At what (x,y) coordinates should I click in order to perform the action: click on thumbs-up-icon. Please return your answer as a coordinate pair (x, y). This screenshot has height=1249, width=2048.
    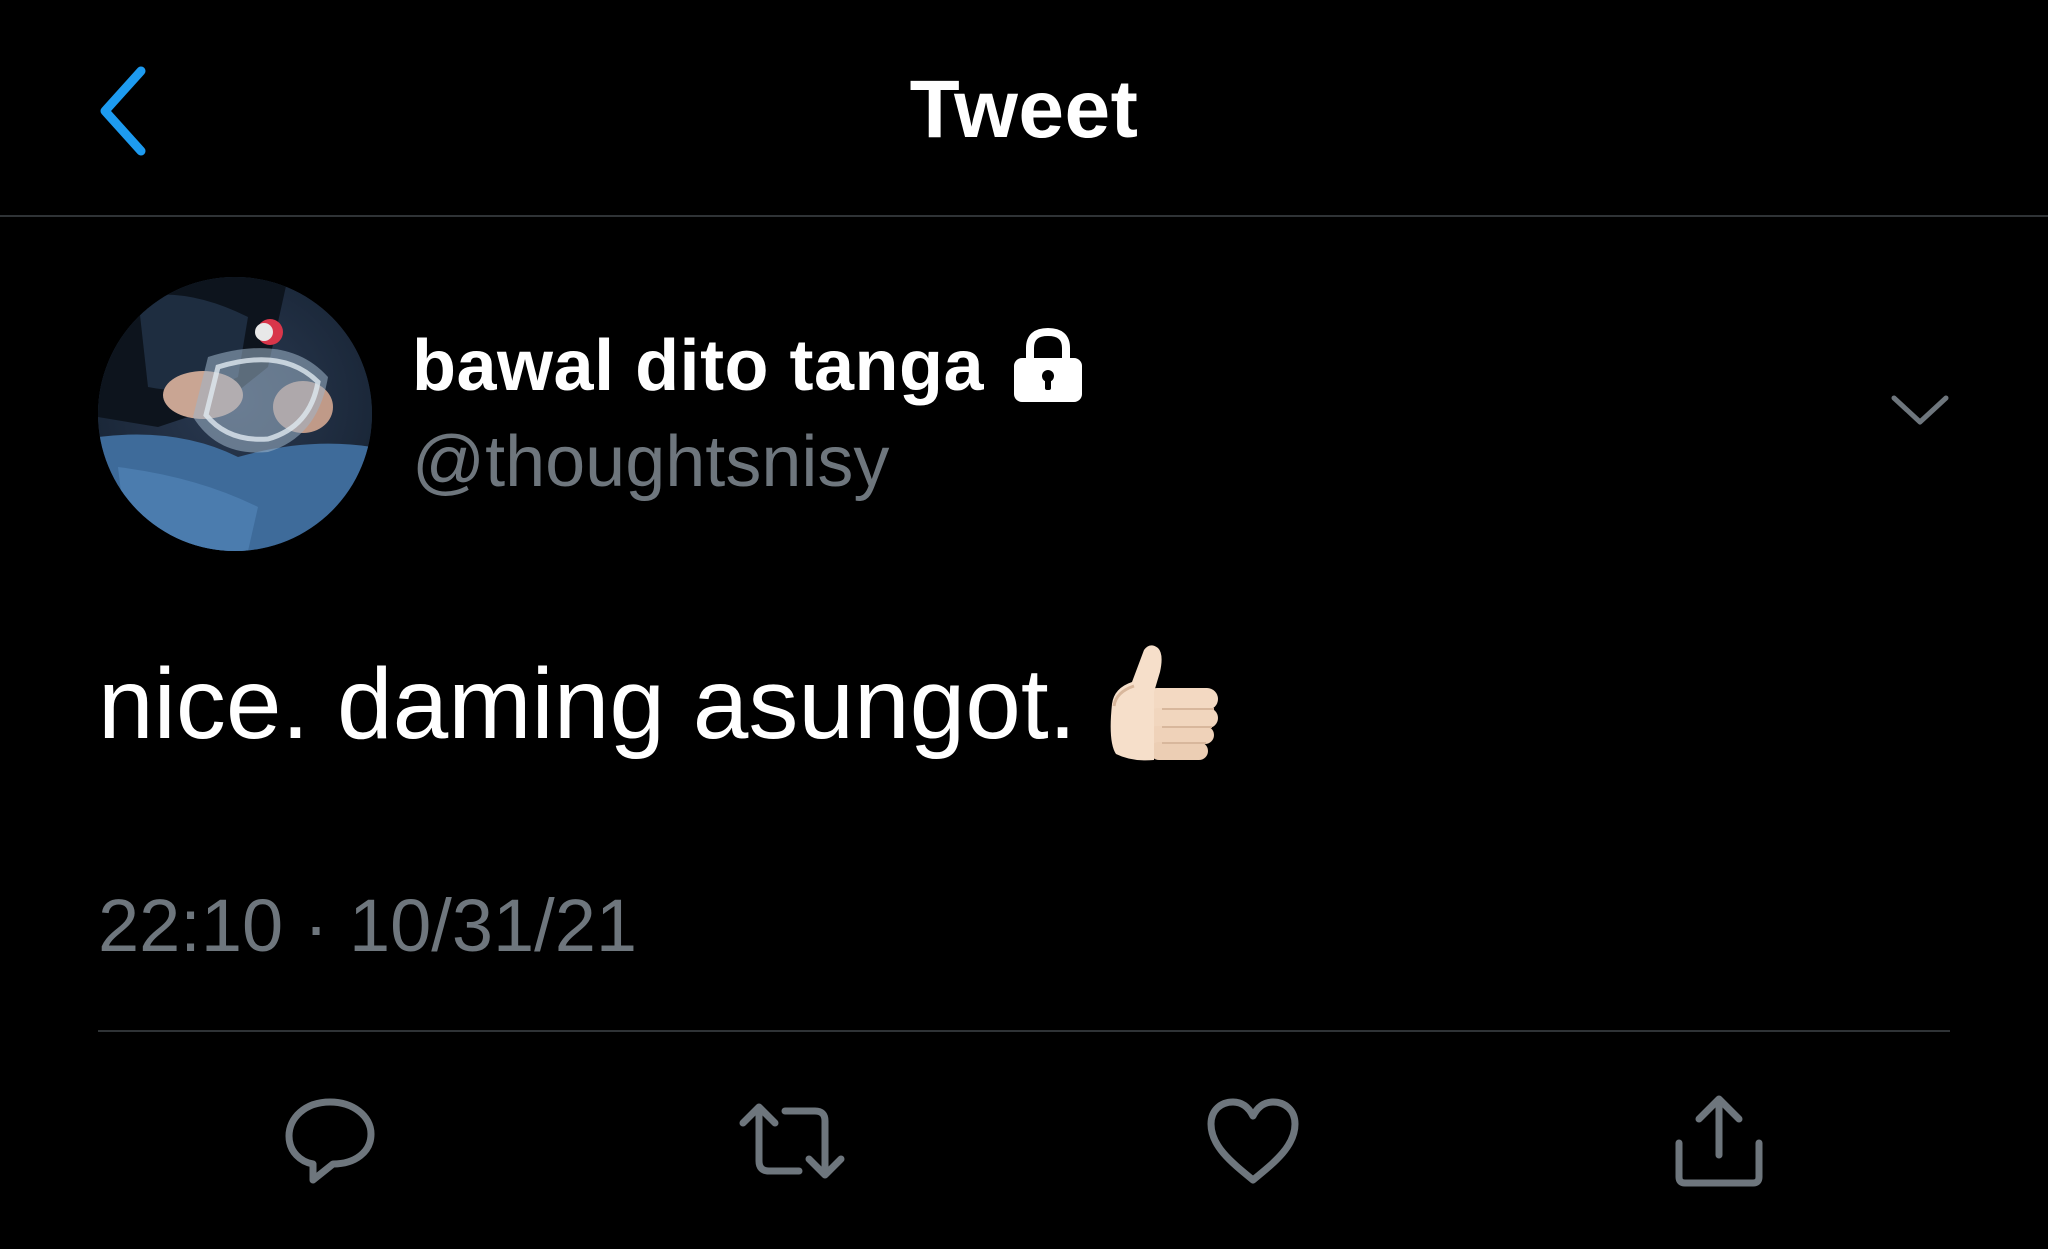
    Looking at the image, I should click on (1162, 704).